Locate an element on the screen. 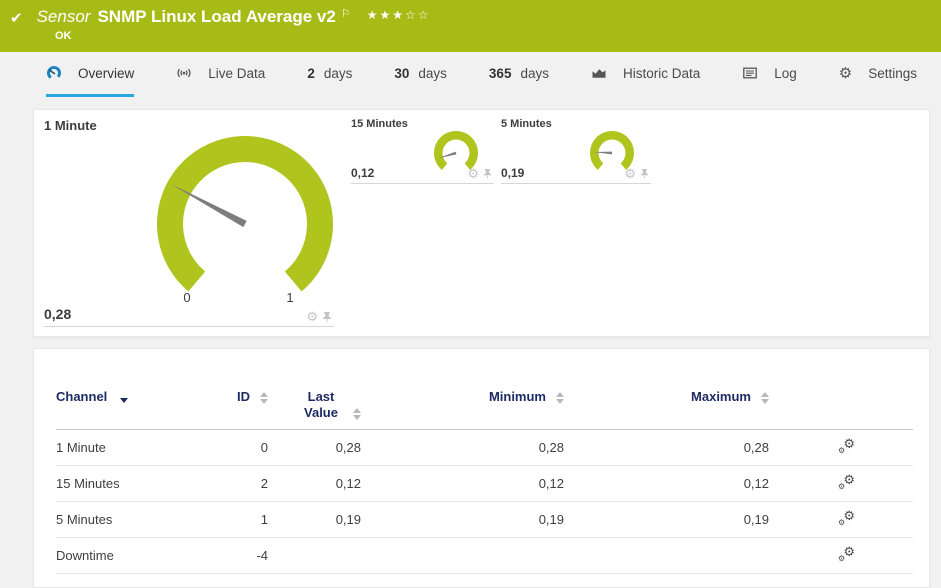 The width and height of the screenshot is (941, 588). gauge-tile-1-minute: 1 Minute 0 1 0,28 ⚙ is located at coordinates (189, 220).